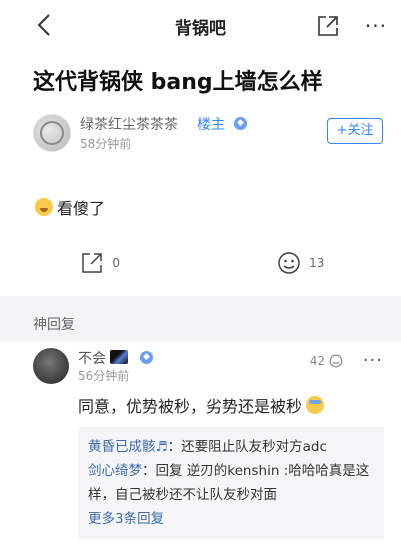 This screenshot has width=401, height=560. I want to click on author-avatar, so click(52, 133).